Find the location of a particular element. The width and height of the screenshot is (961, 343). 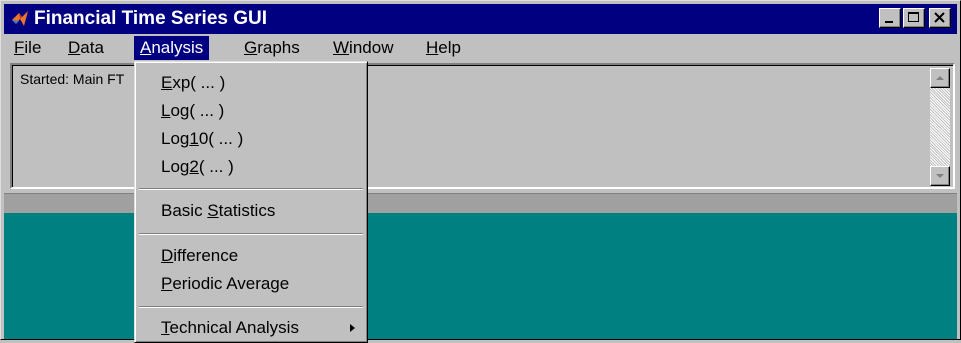

menu-item-periodic-average-rest: eriodic Average is located at coordinates (231, 283).